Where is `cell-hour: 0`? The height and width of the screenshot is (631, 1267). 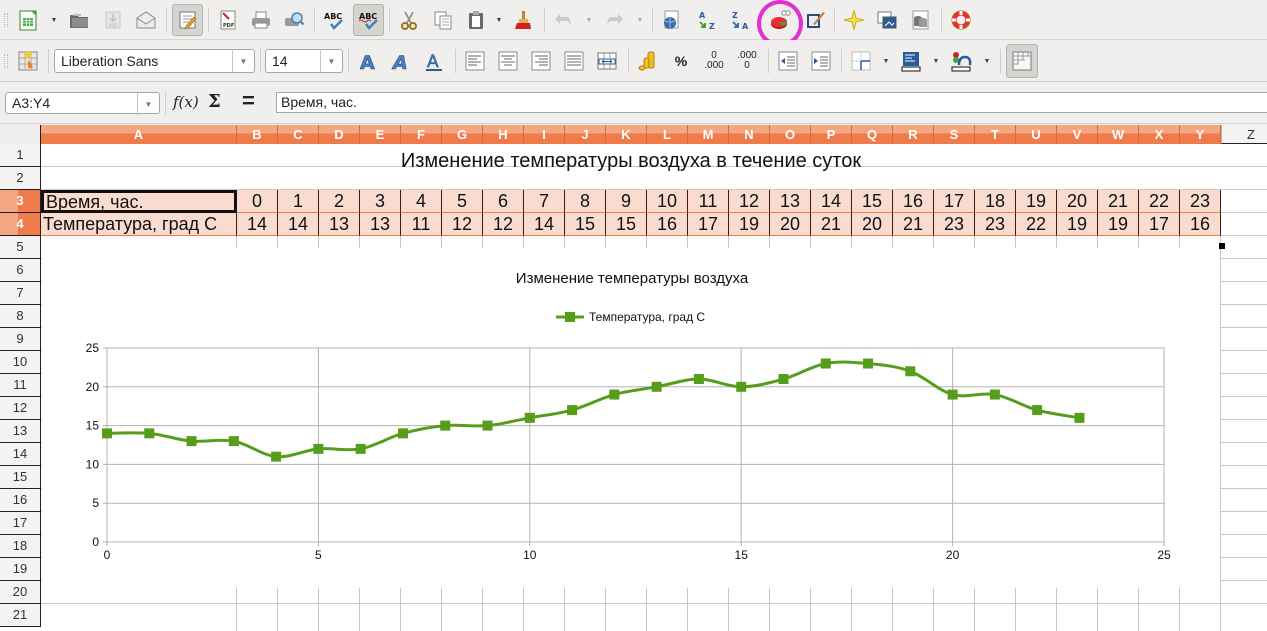 cell-hour: 0 is located at coordinates (257, 201).